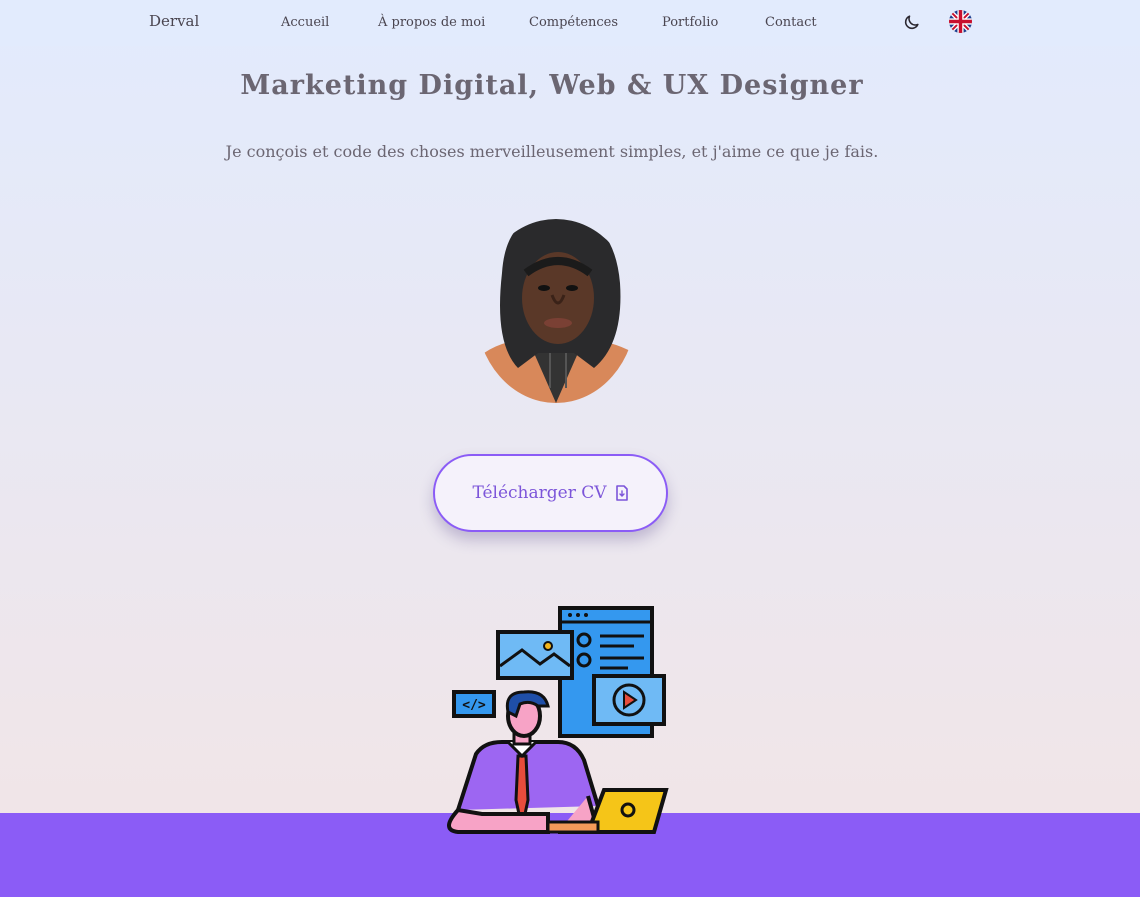 The width and height of the screenshot is (1140, 897). I want to click on hero-title: Marketing Digital, Web & UX Designer, so click(552, 85).